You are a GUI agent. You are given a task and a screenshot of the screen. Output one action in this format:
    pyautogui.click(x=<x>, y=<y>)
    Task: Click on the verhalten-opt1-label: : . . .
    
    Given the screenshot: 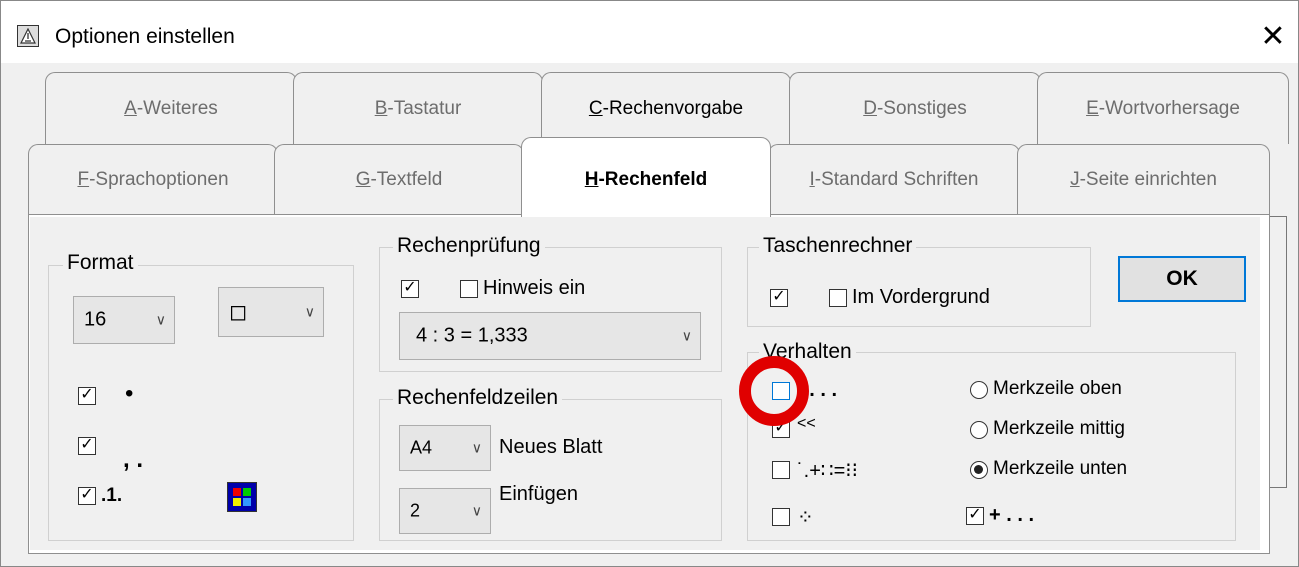 What is the action you would take?
    pyautogui.click(x=817, y=390)
    